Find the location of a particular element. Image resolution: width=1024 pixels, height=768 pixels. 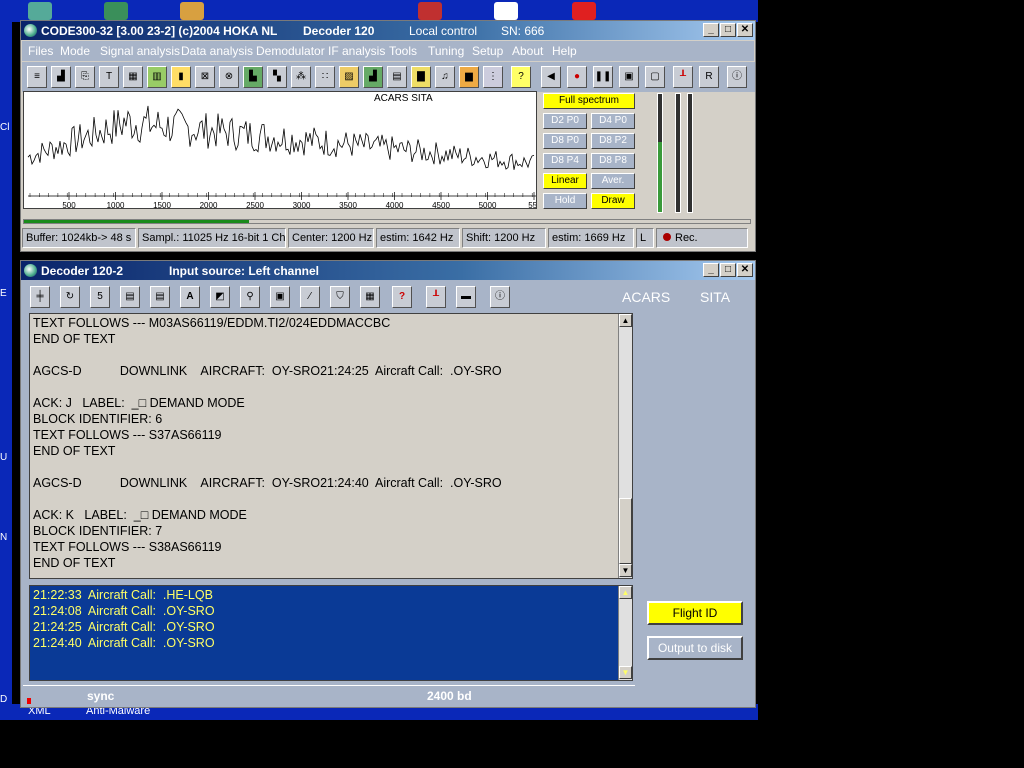

list-icon: ≡ is located at coordinates (37, 77).